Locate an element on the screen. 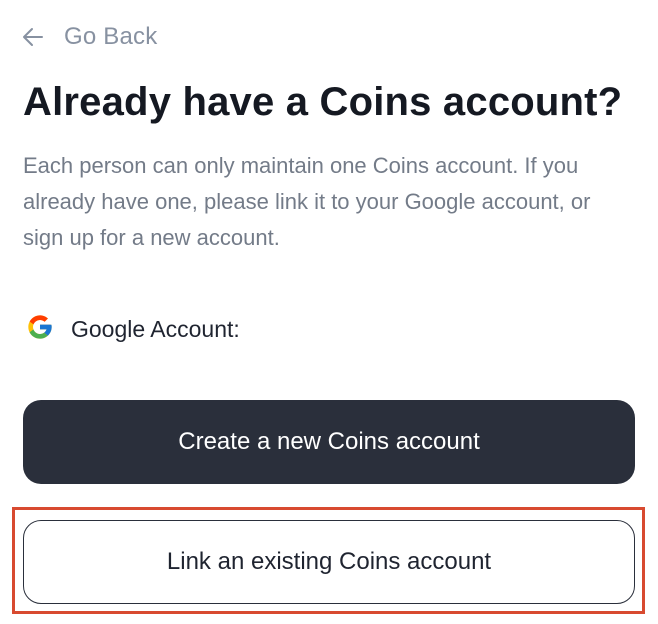  link-account-button: Link an existing Coins account is located at coordinates (329, 562).